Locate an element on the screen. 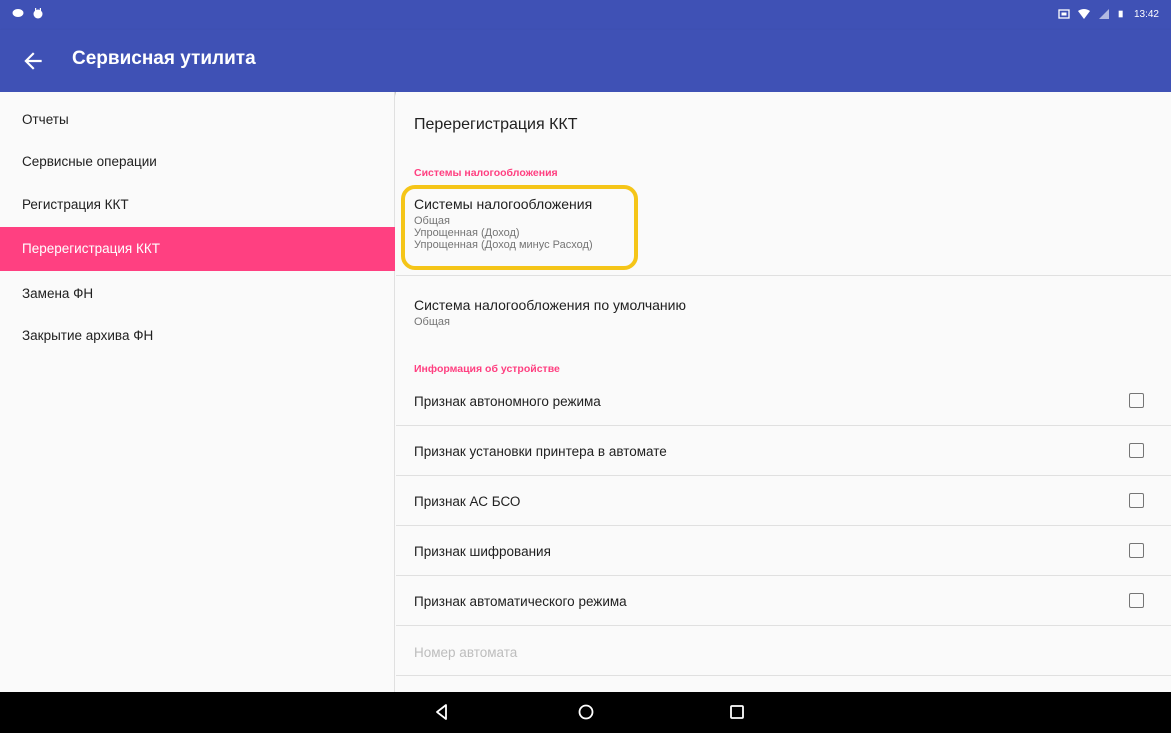 The image size is (1171, 733). status-time: 13:42 is located at coordinates (1146, 14).